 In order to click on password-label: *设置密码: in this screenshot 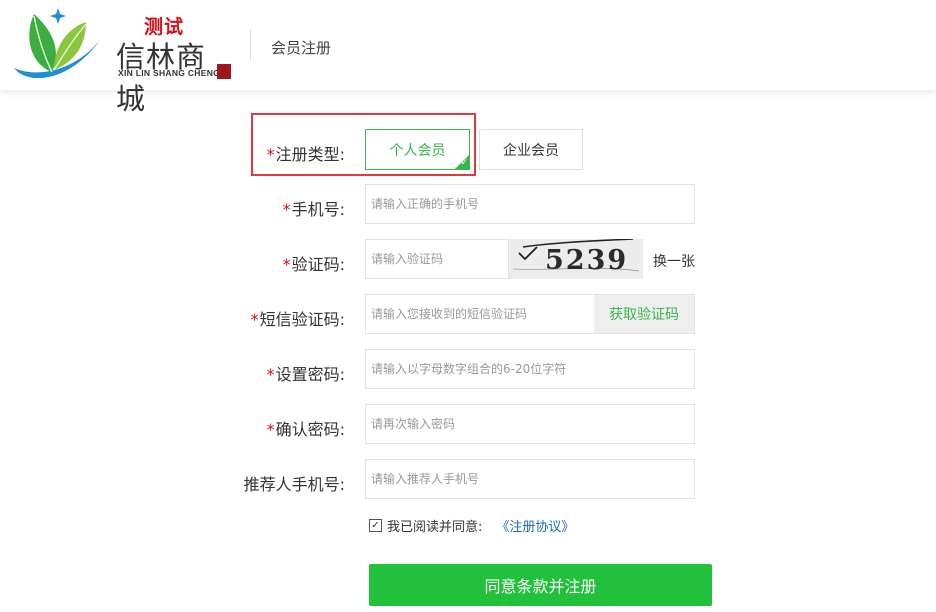, I will do `click(305, 374)`.